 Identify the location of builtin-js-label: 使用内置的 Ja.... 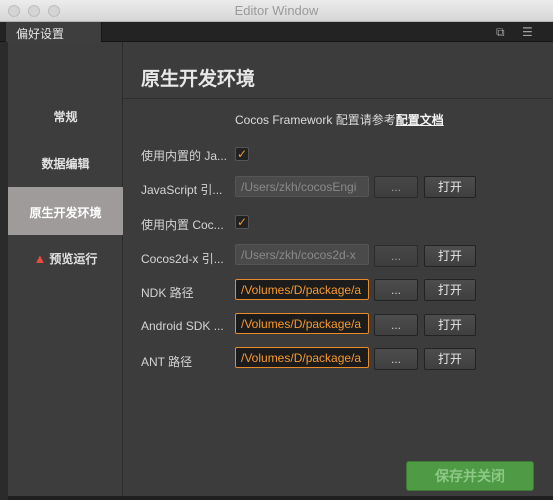
(184, 156).